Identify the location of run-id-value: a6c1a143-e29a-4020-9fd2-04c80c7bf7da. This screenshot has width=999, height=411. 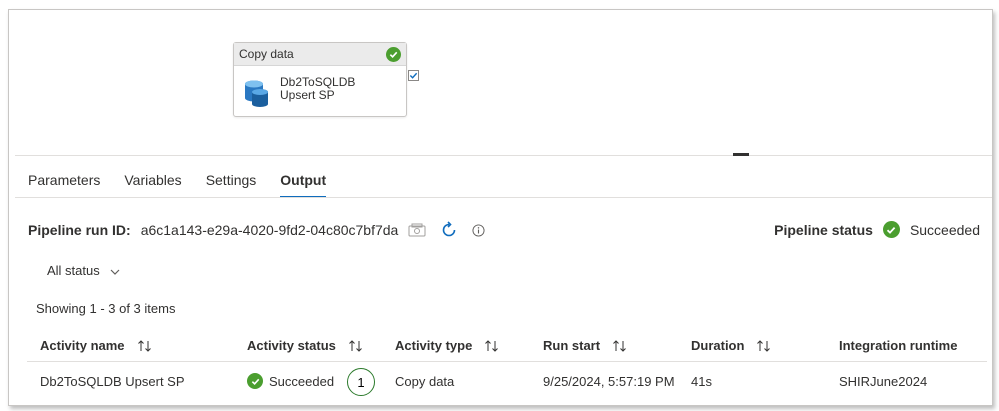
(269, 230).